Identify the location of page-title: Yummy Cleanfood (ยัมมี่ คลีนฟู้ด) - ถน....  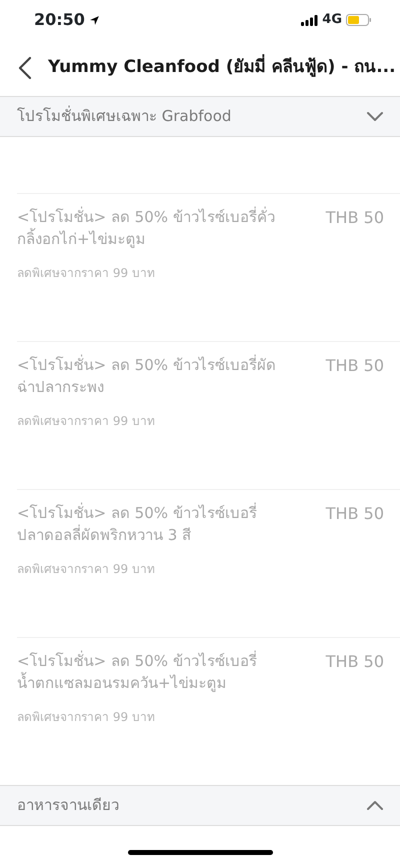
(222, 68).